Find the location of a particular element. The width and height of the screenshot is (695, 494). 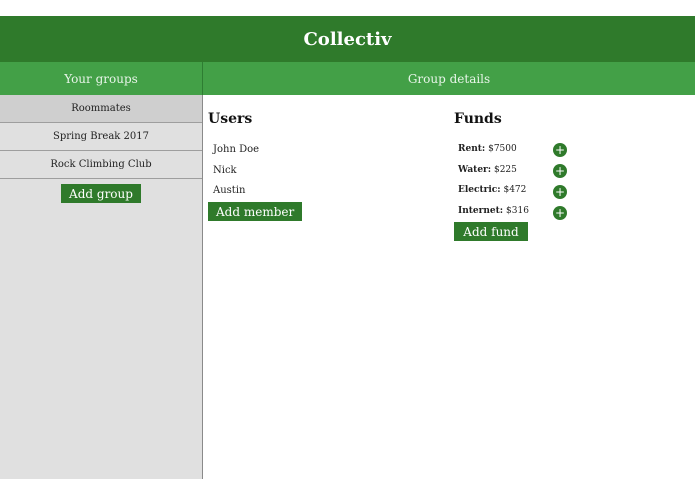

fund-amount: $316 is located at coordinates (517, 211).